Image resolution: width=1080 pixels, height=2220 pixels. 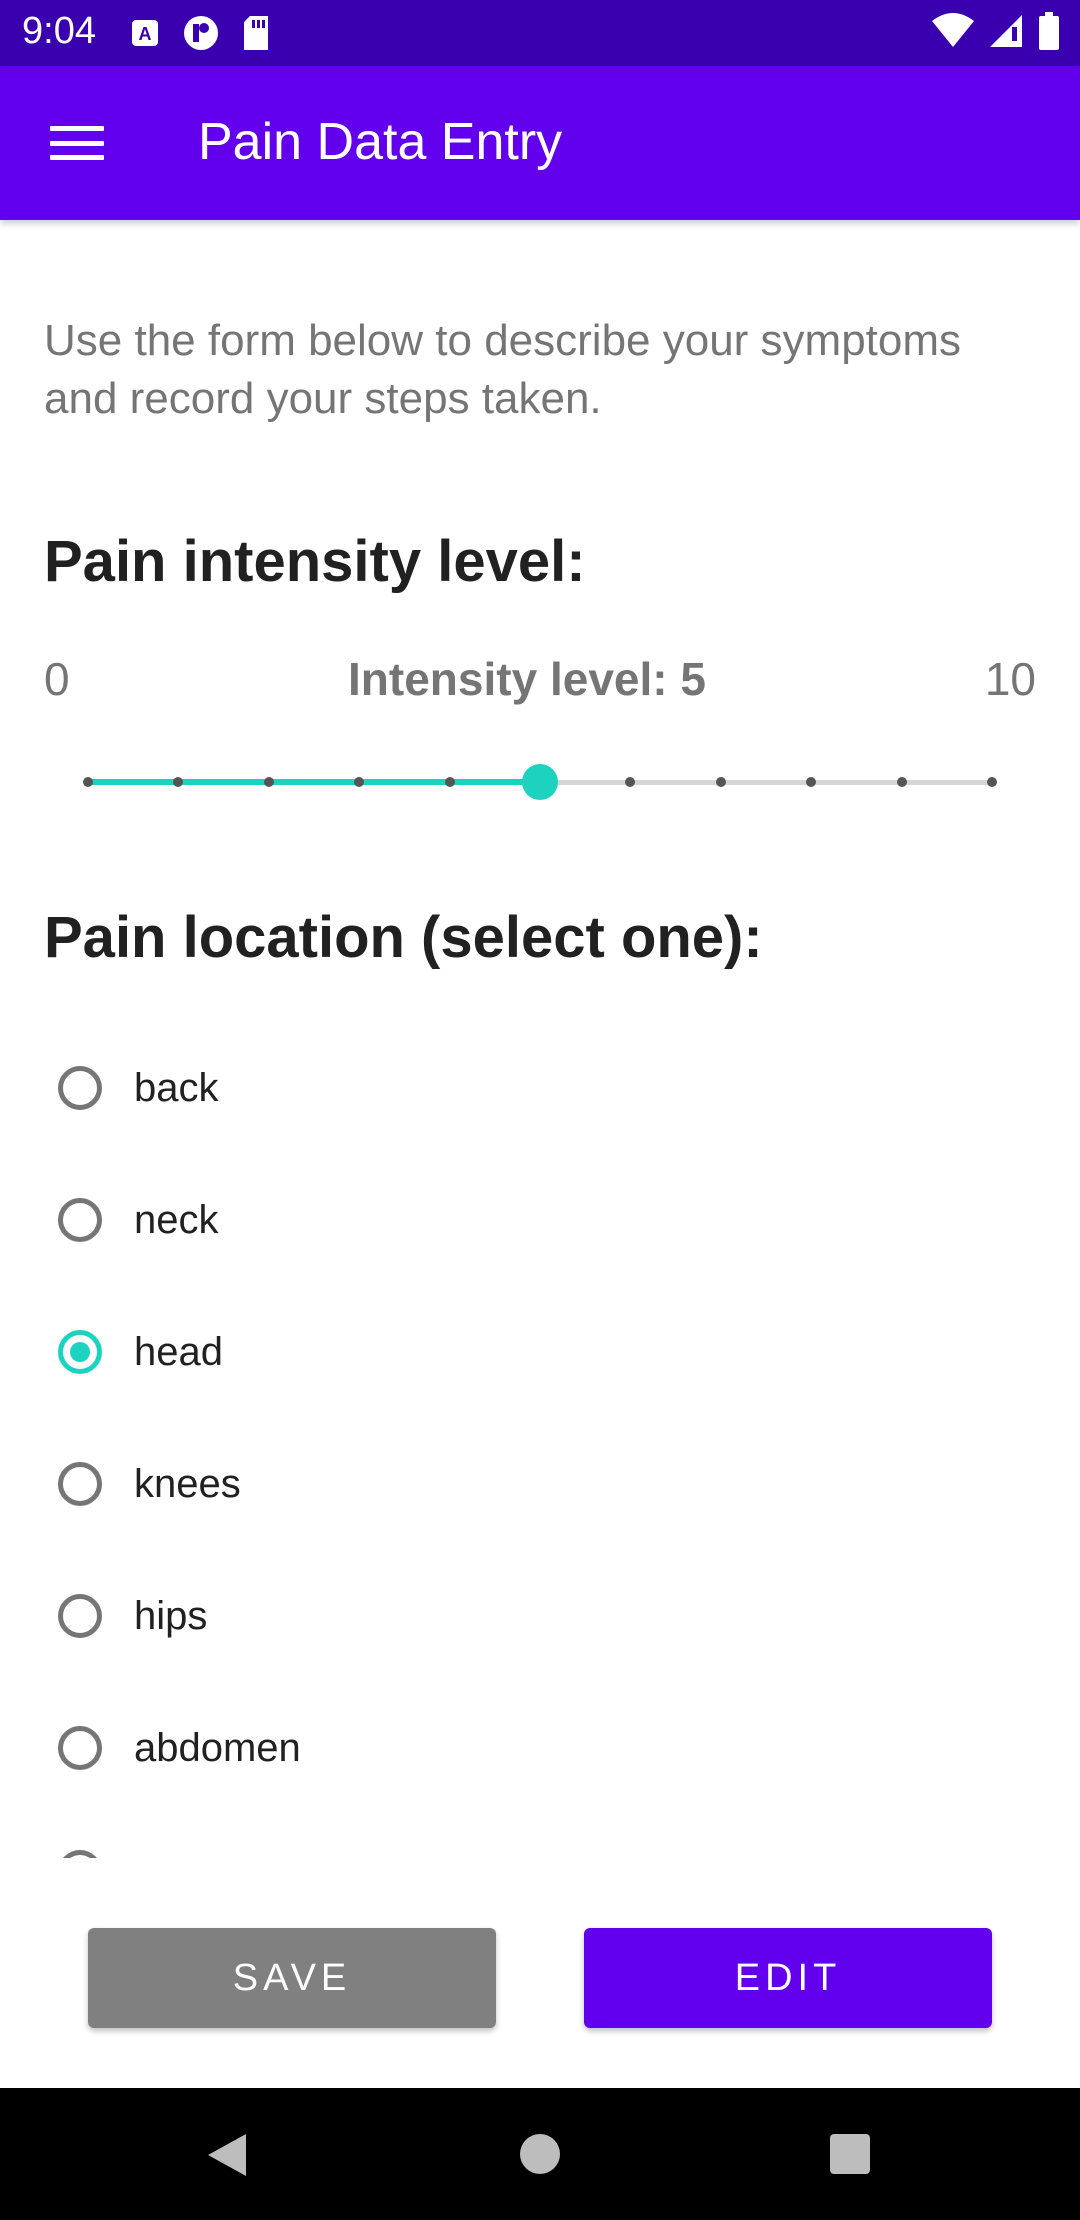 I want to click on hamburger-menu-icon, so click(x=77, y=143).